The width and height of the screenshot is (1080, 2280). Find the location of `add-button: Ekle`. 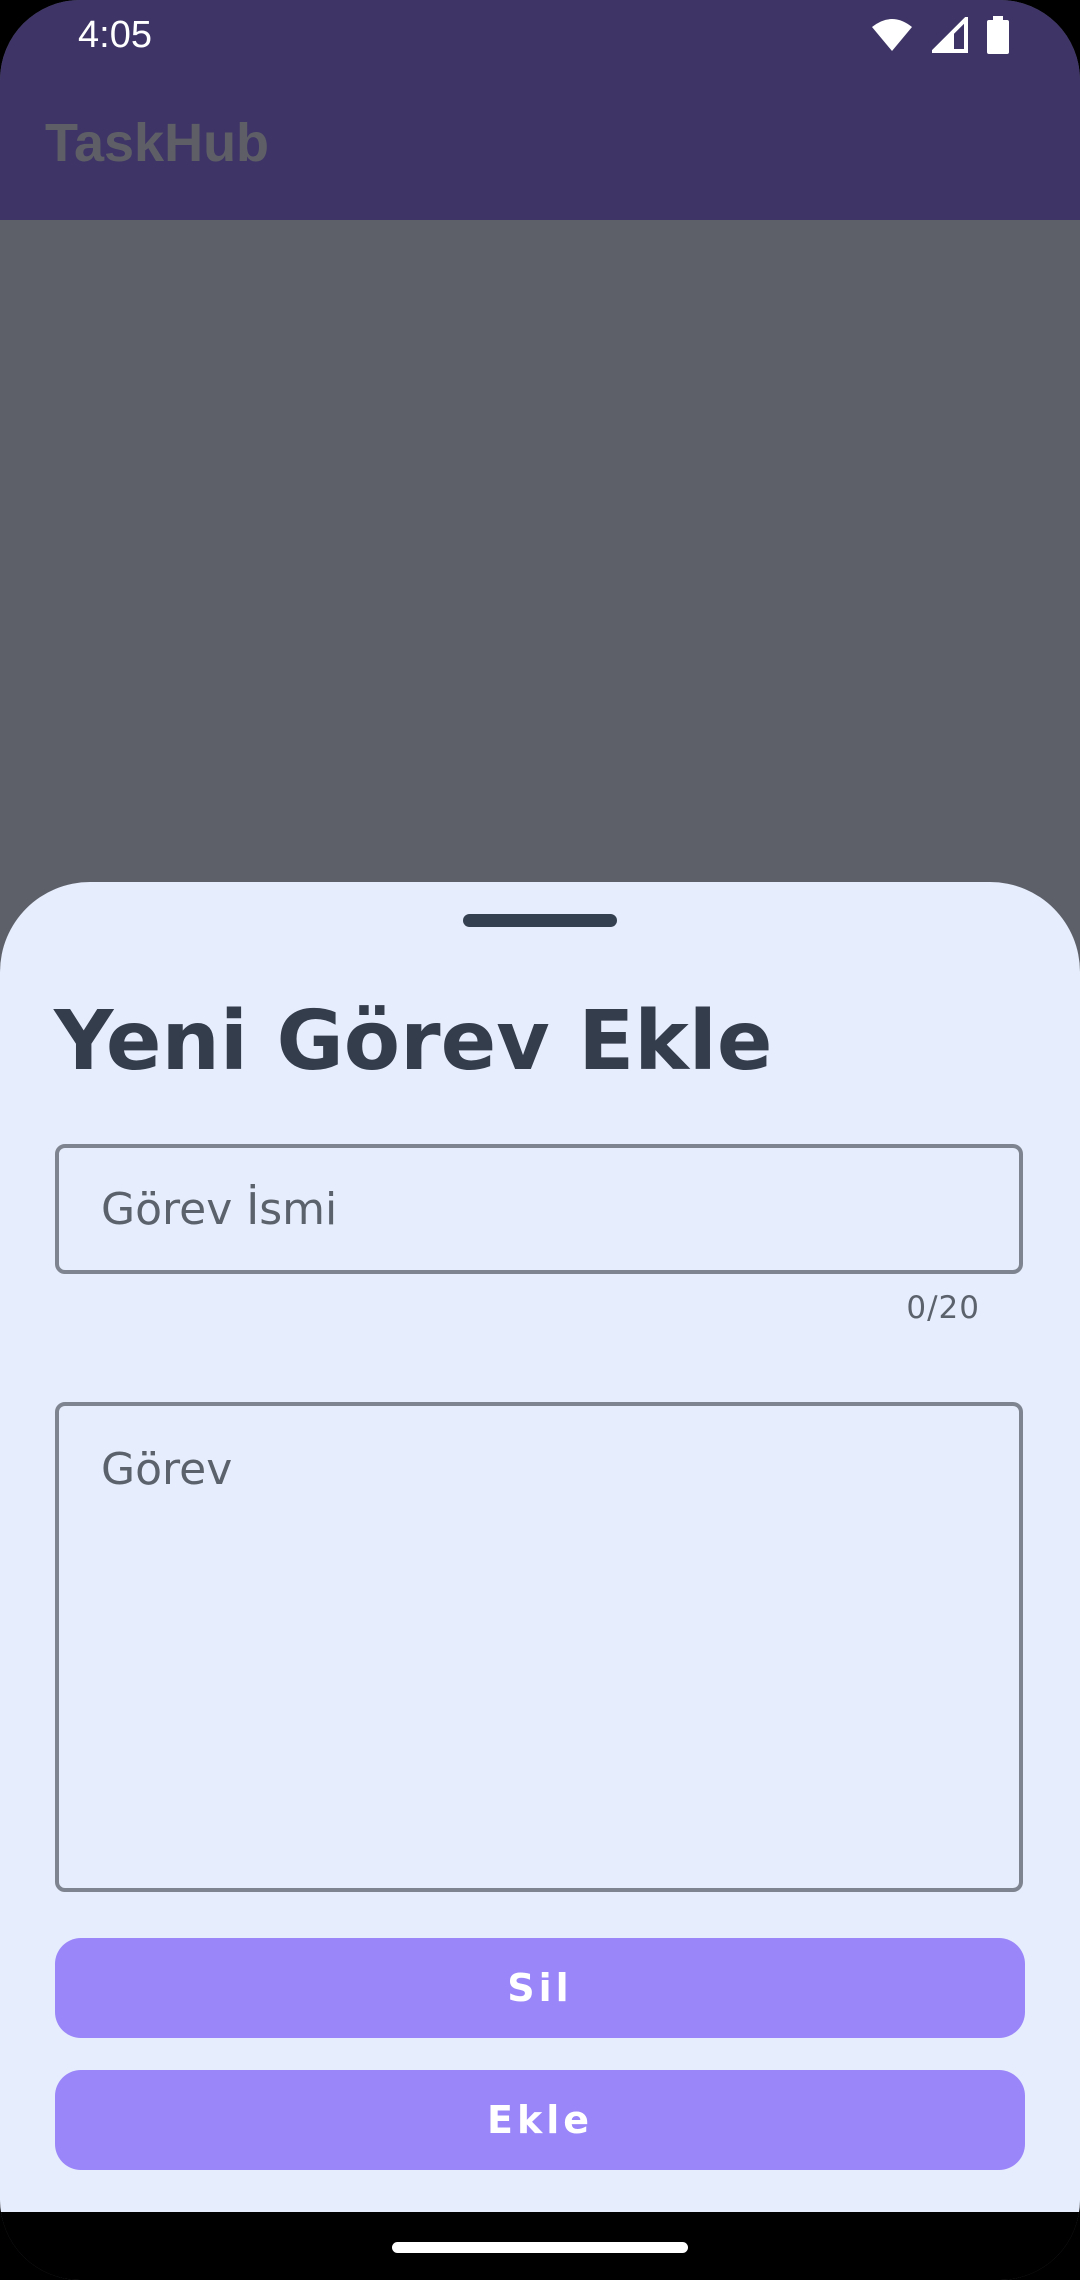

add-button: Ekle is located at coordinates (540, 2120).